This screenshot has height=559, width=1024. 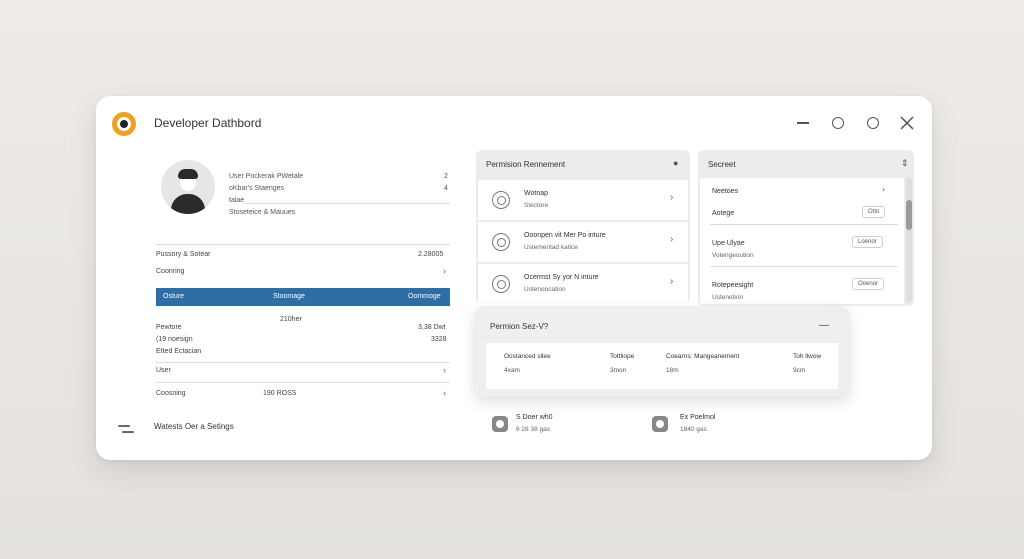 I want to click on table-cell: 210her, so click(x=291, y=319).